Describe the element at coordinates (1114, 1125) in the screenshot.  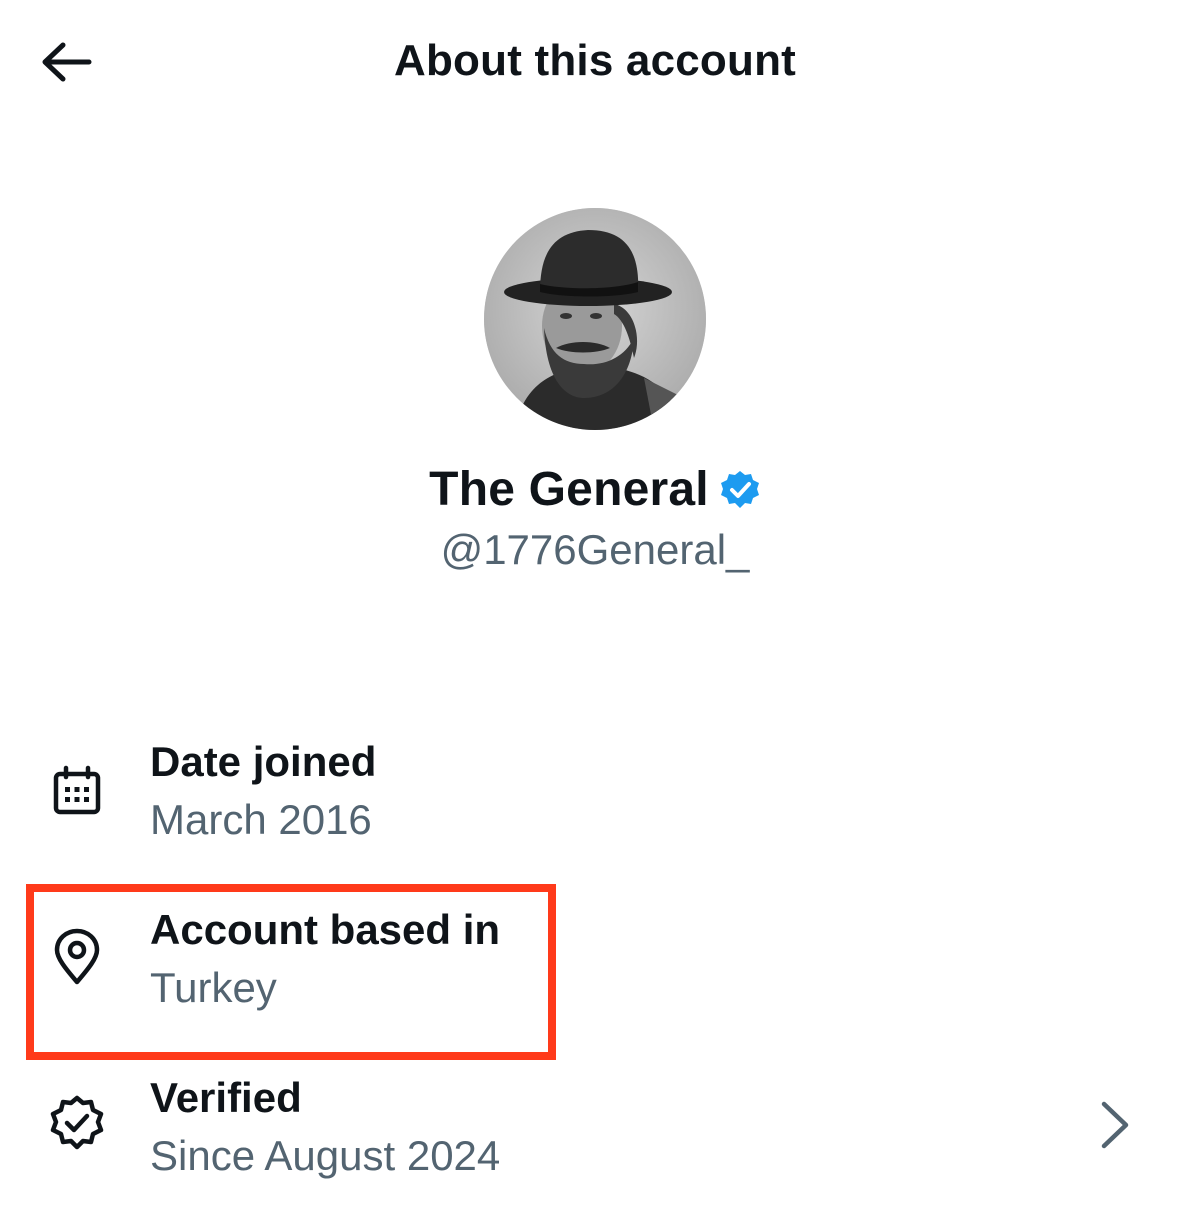
I see `chevron-right-icon` at that location.